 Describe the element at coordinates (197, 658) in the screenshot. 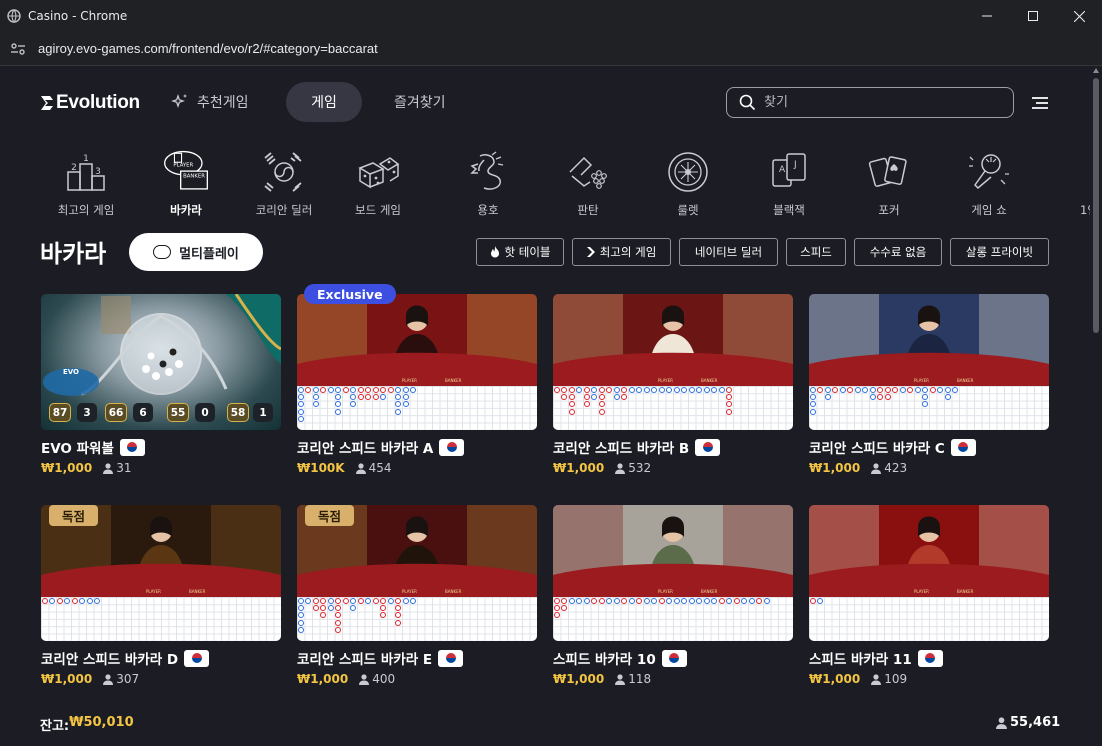

I see `korea-flag-icon` at that location.